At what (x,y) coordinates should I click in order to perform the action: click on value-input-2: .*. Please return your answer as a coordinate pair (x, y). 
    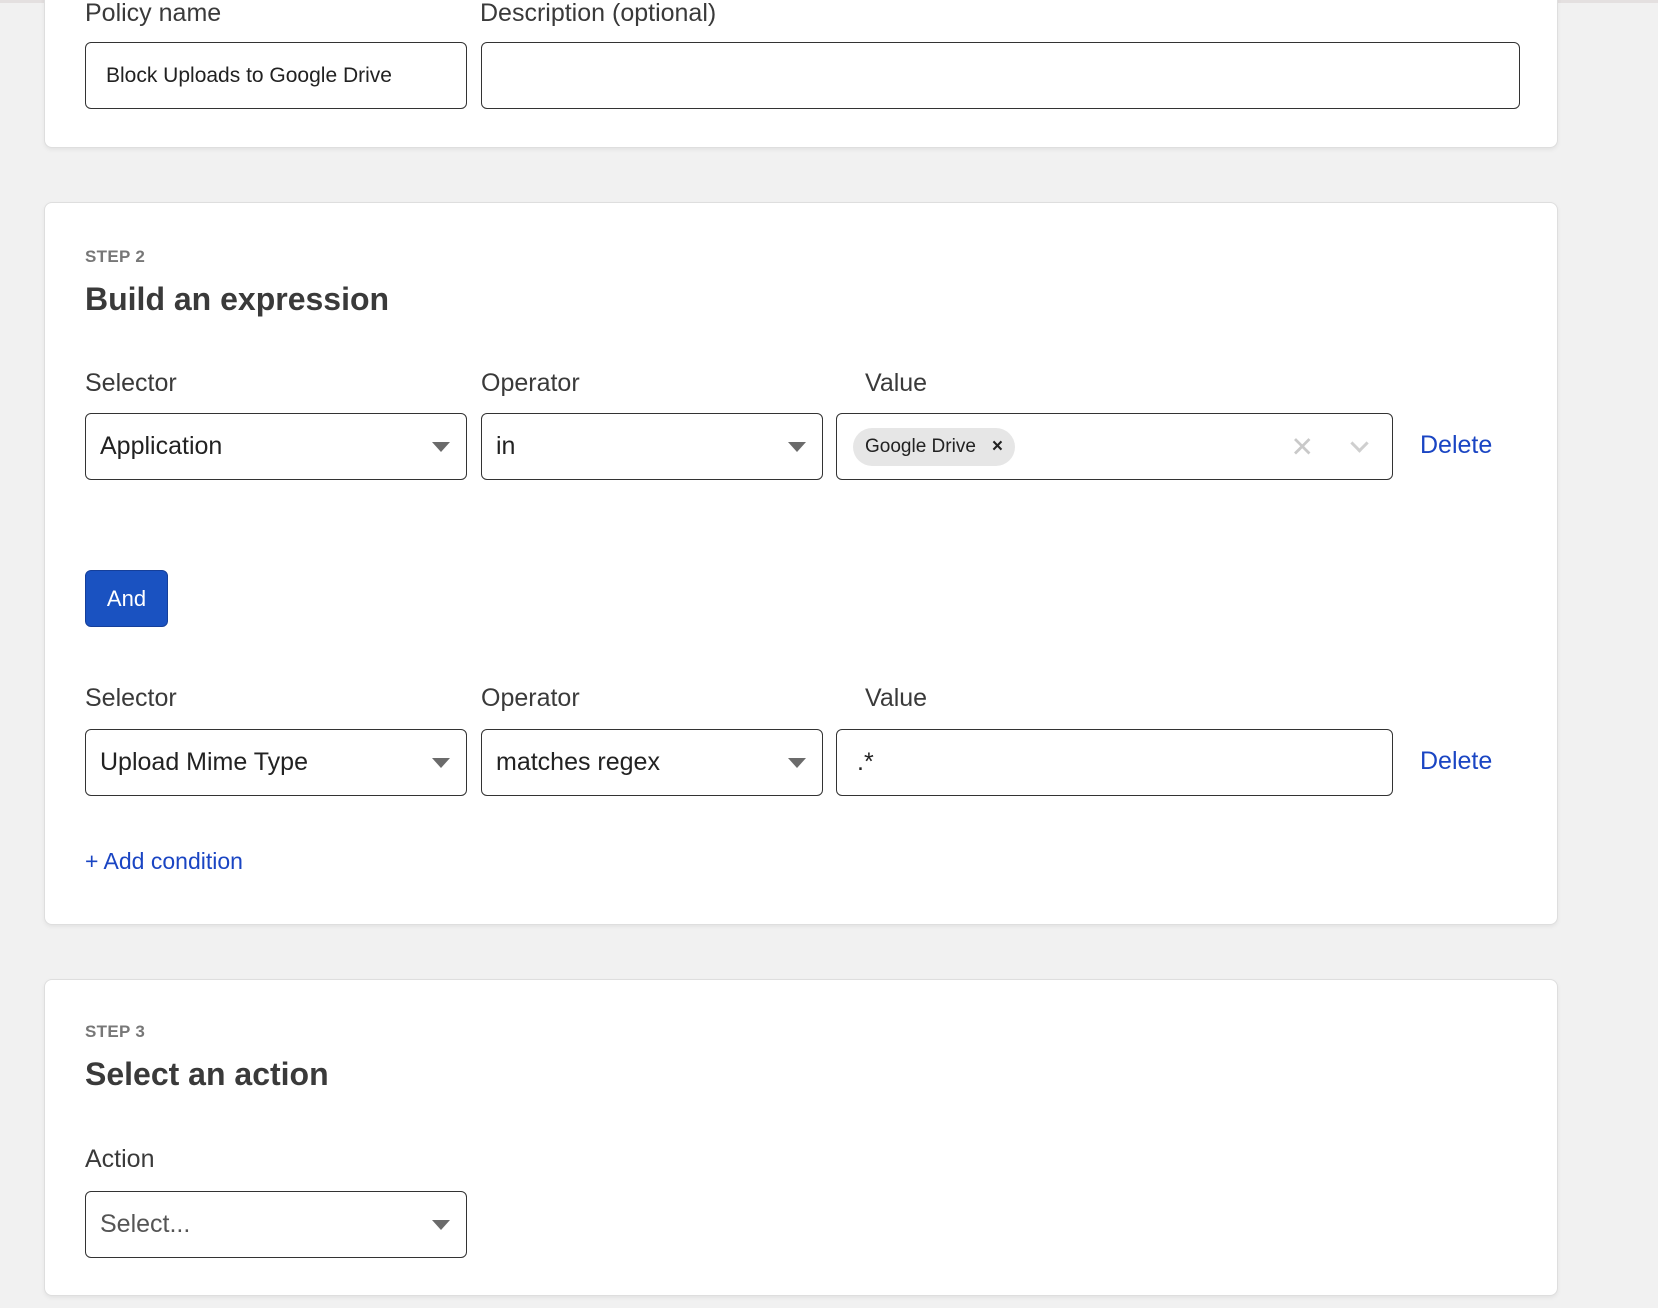
    Looking at the image, I should click on (1114, 762).